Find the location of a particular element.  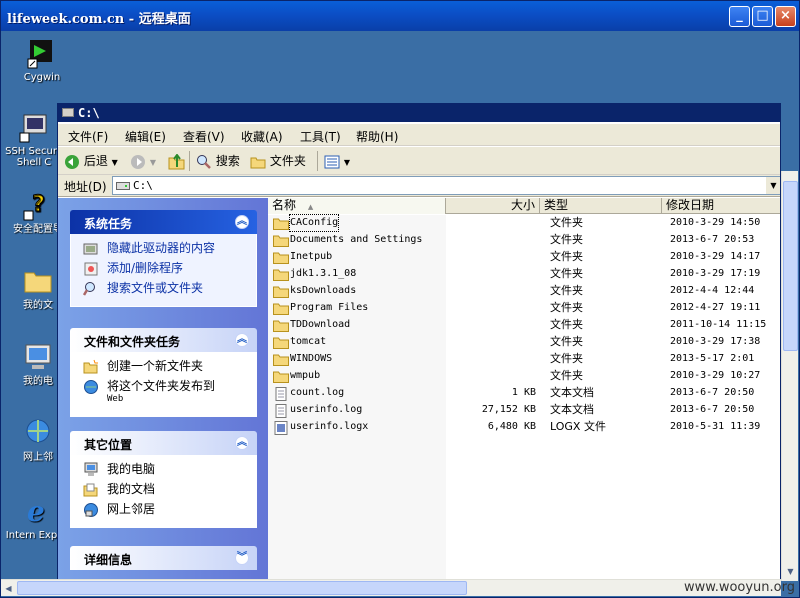

file-folder-tasks-header: 文件和文件夹任务 ︽ is located at coordinates (163, 340).